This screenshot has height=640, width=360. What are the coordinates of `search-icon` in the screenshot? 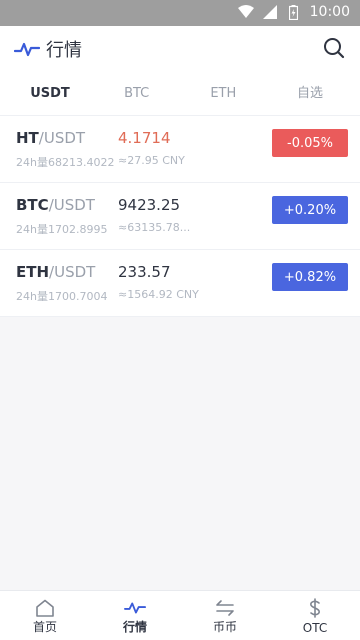 It's located at (334, 48).